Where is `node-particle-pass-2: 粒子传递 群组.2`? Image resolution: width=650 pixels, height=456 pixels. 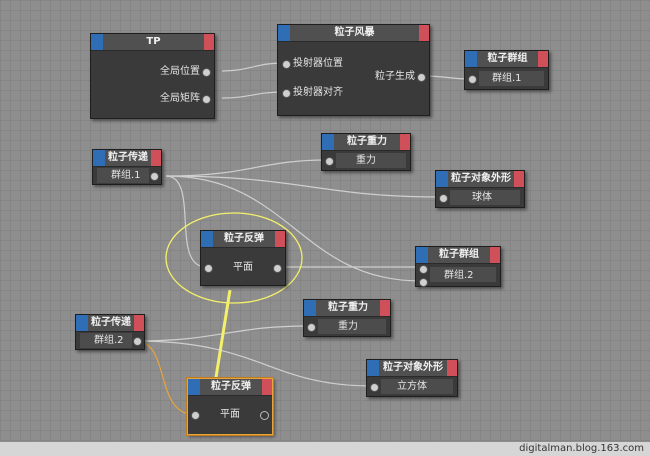
node-particle-pass-2: 粒子传递 群组.2 is located at coordinates (110, 332).